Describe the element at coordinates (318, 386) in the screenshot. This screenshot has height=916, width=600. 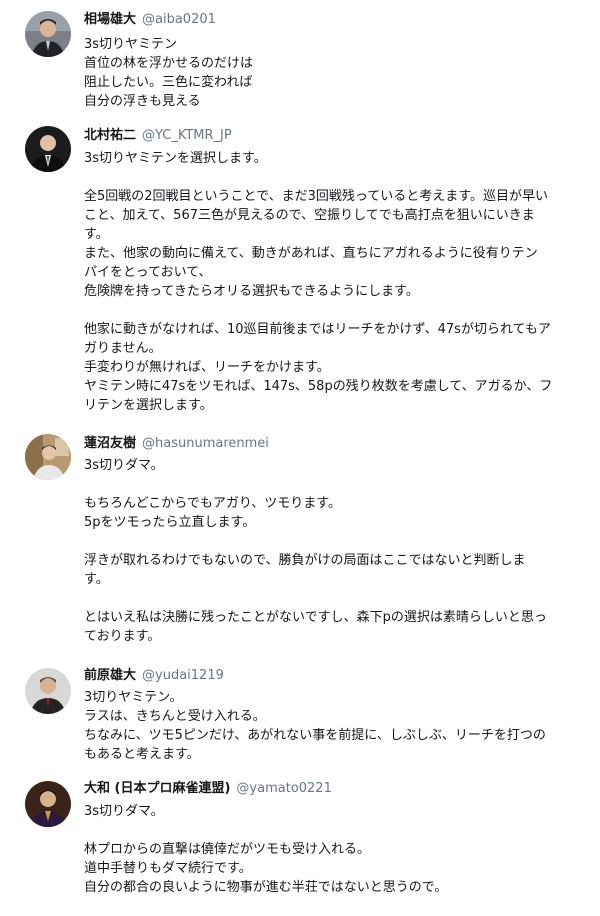
I see `tweet-line: ヤミテン時に47sをツモれば、147s、58pの残り枚数を考慮して、アガるか、フ` at that location.